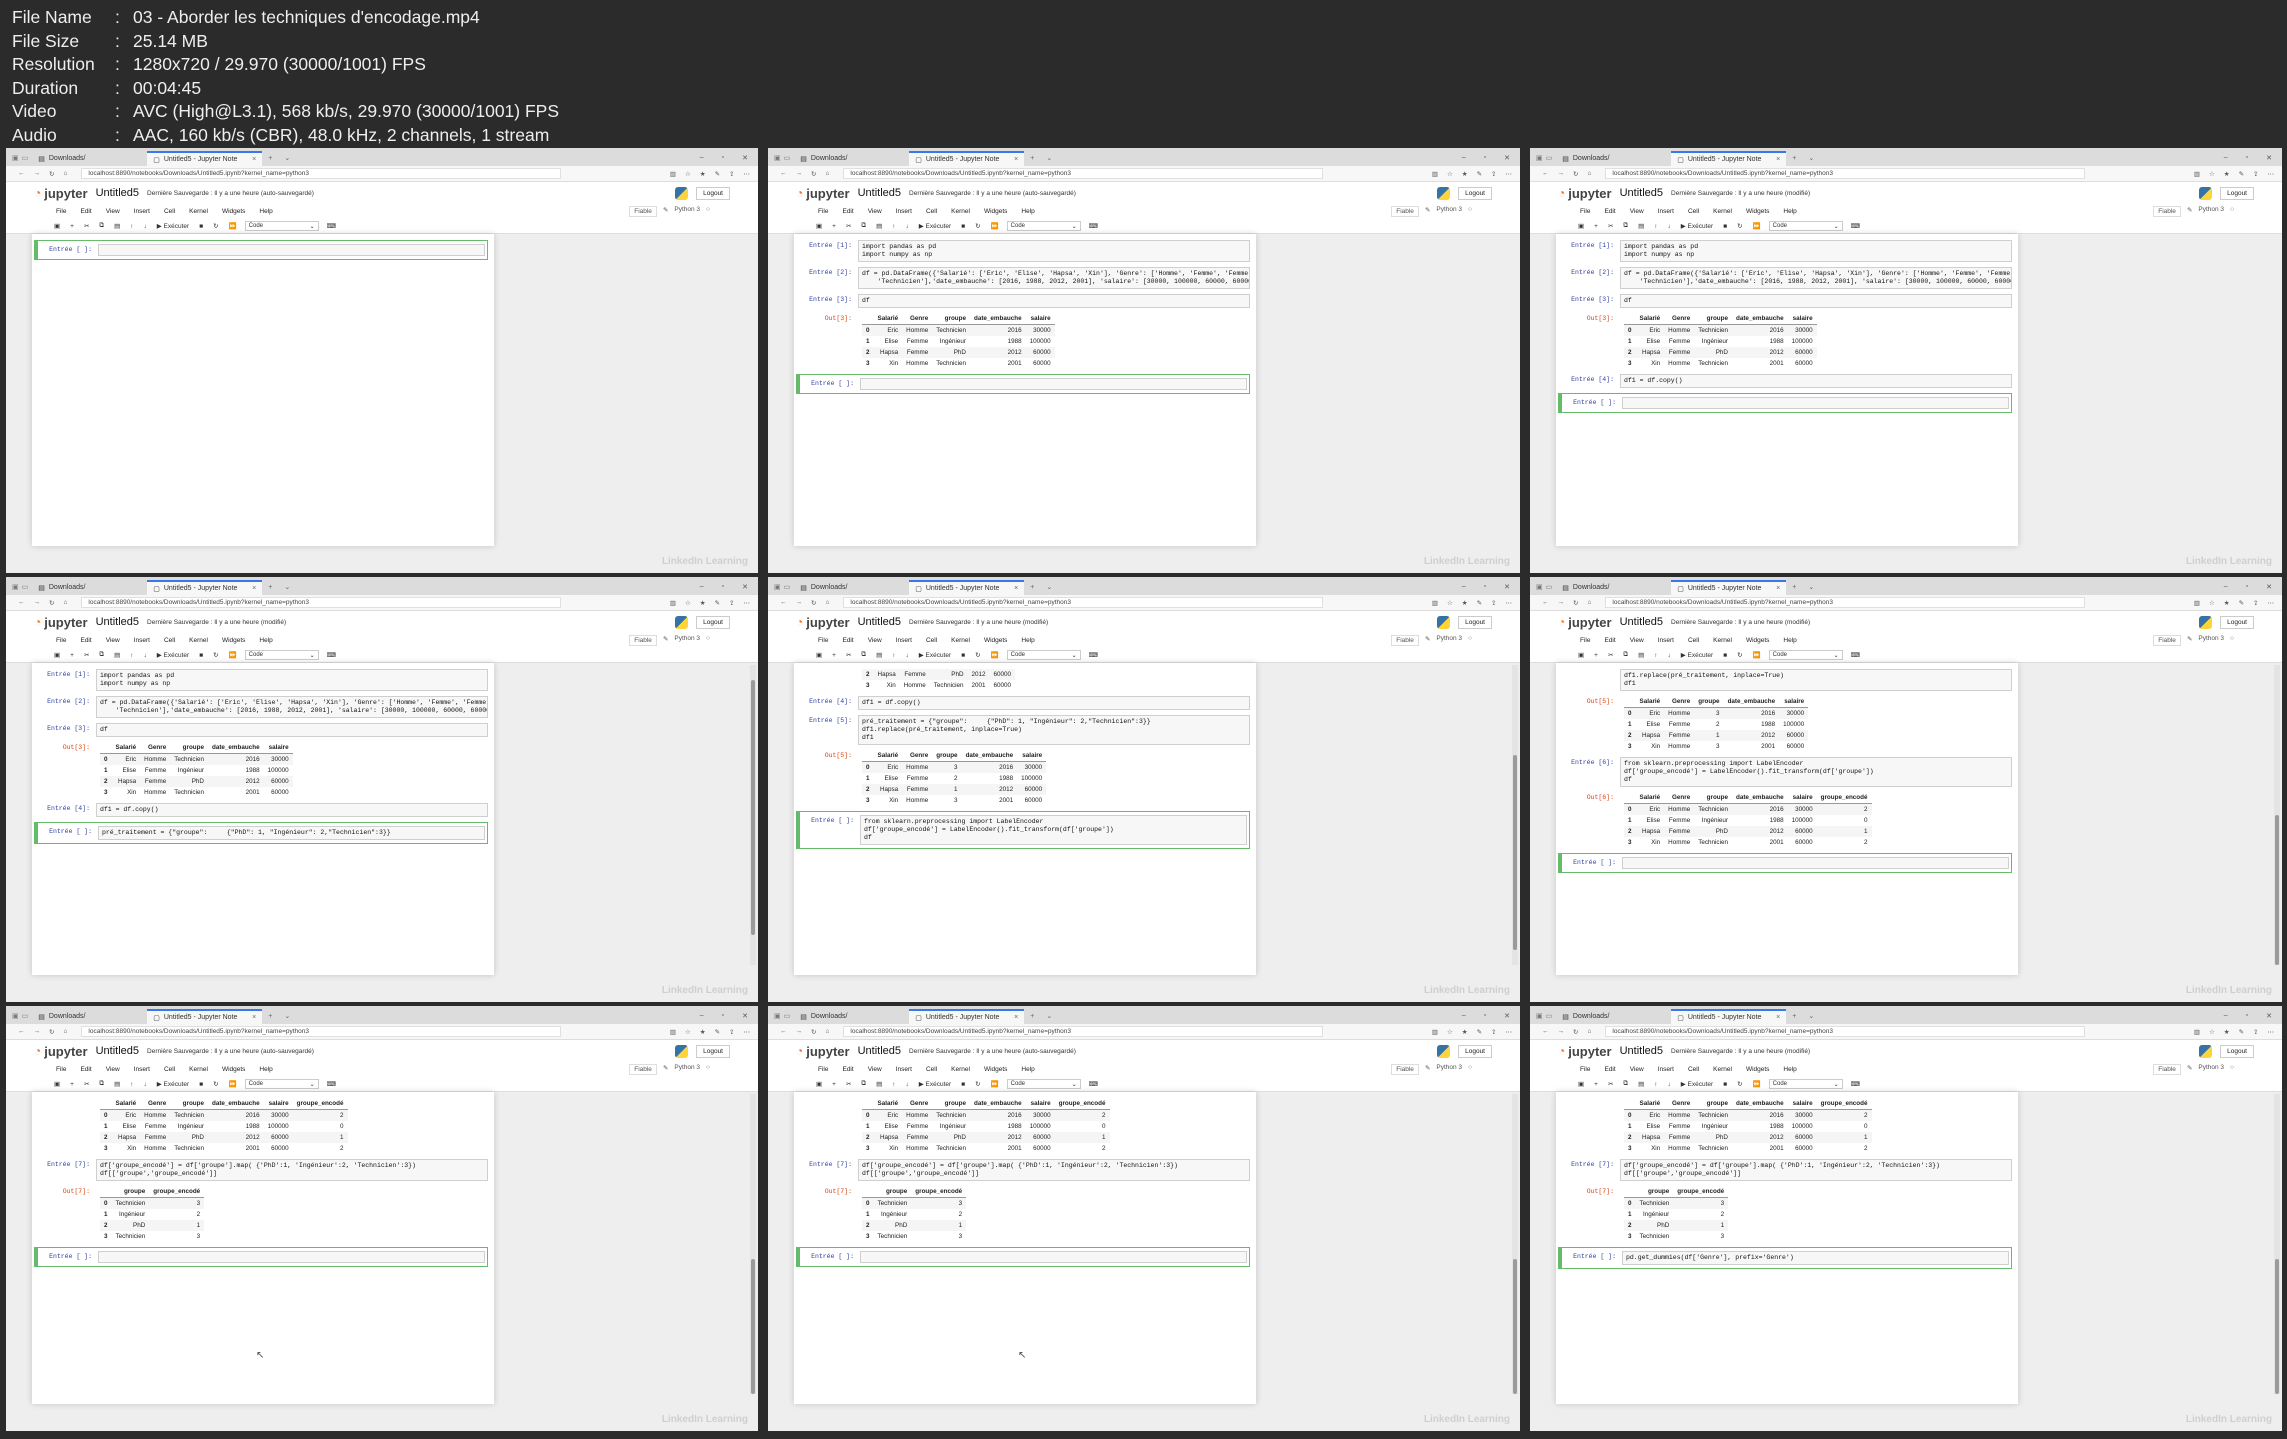 This screenshot has width=2287, height=1439. What do you see at coordinates (1027, 640) in the screenshot?
I see `menu-item: Help` at bounding box center [1027, 640].